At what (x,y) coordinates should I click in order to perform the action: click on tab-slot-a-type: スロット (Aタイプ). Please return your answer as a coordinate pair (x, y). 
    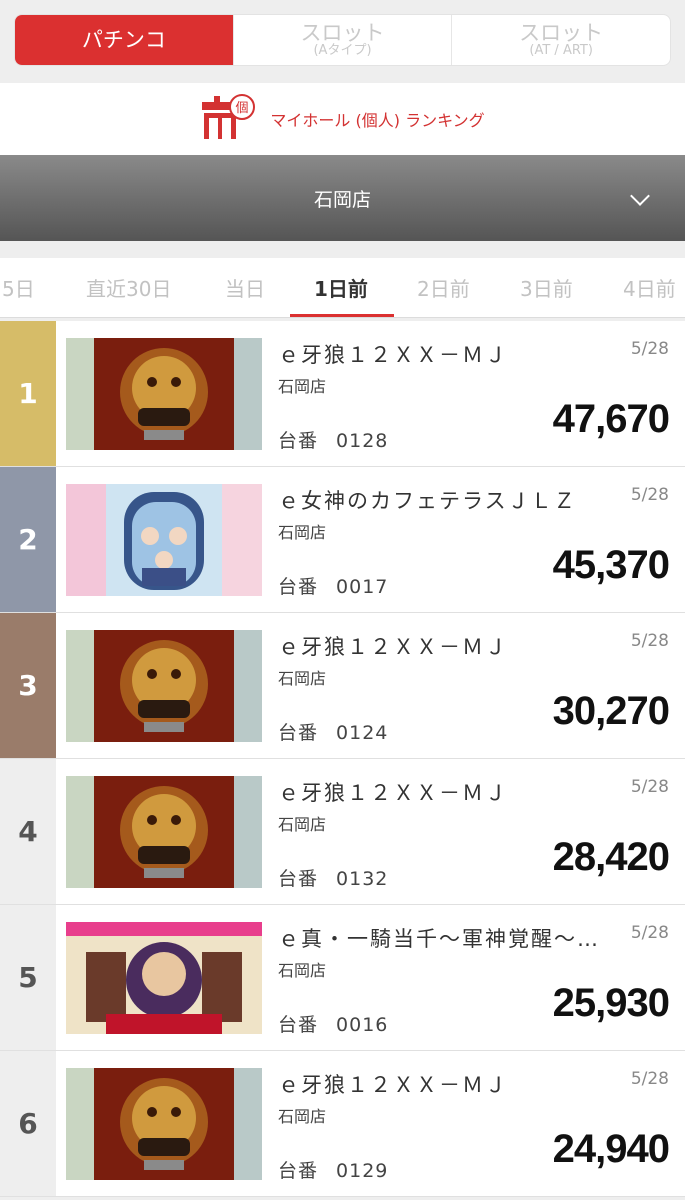
    Looking at the image, I should click on (342, 40).